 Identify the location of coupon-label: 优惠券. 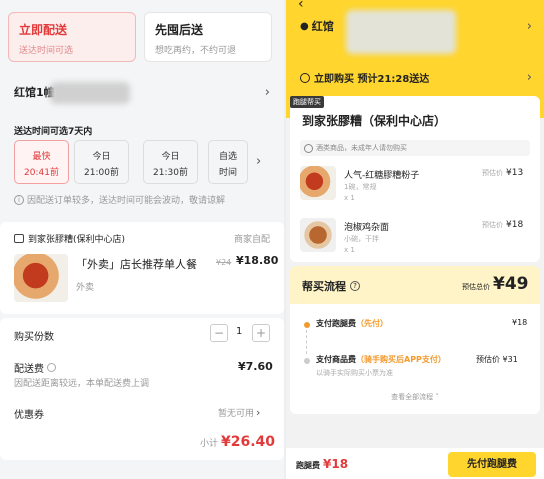
(29, 415).